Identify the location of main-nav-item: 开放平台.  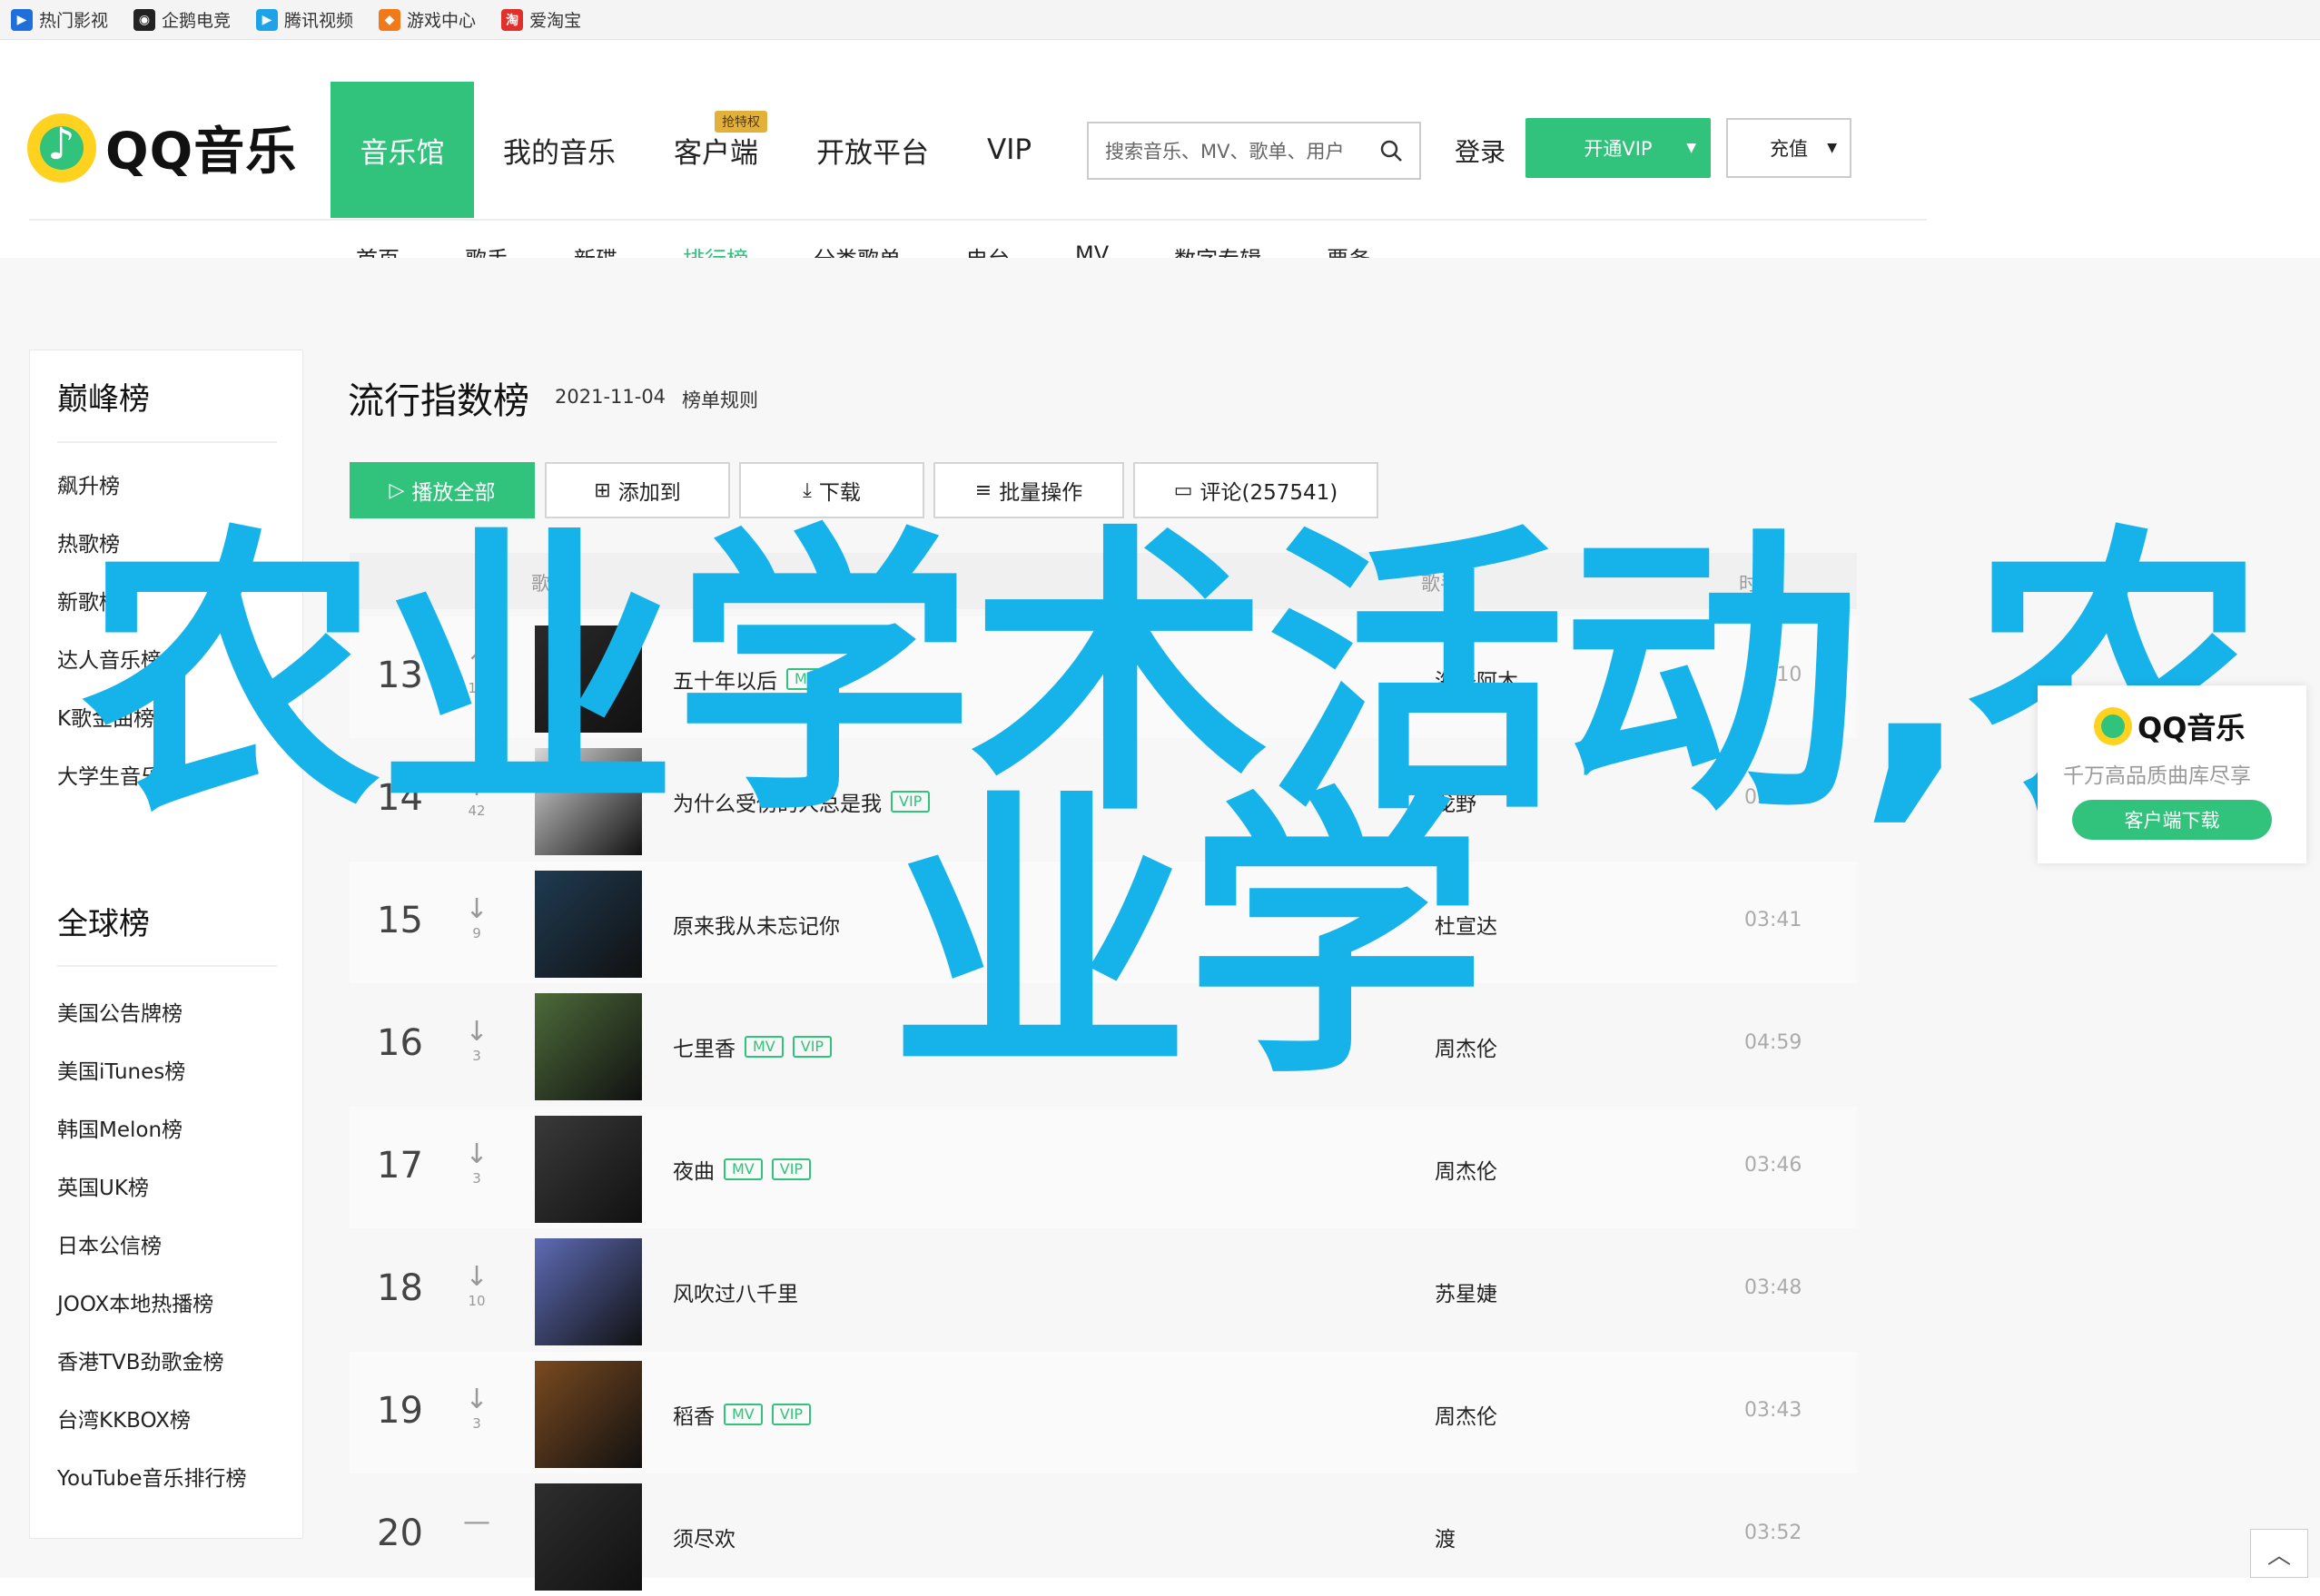
(872, 150).